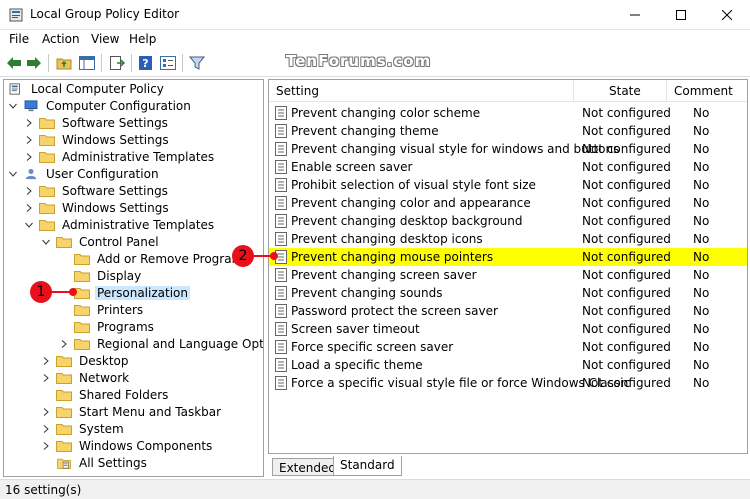 The image size is (750, 499). Describe the element at coordinates (367, 466) in the screenshot. I see `tab-standard: Standard` at that location.